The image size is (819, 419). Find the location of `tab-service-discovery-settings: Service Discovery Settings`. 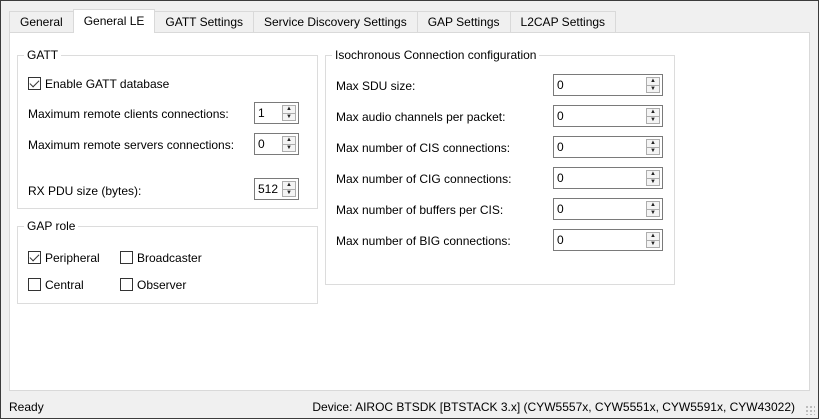

tab-service-discovery-settings: Service Discovery Settings is located at coordinates (335, 22).